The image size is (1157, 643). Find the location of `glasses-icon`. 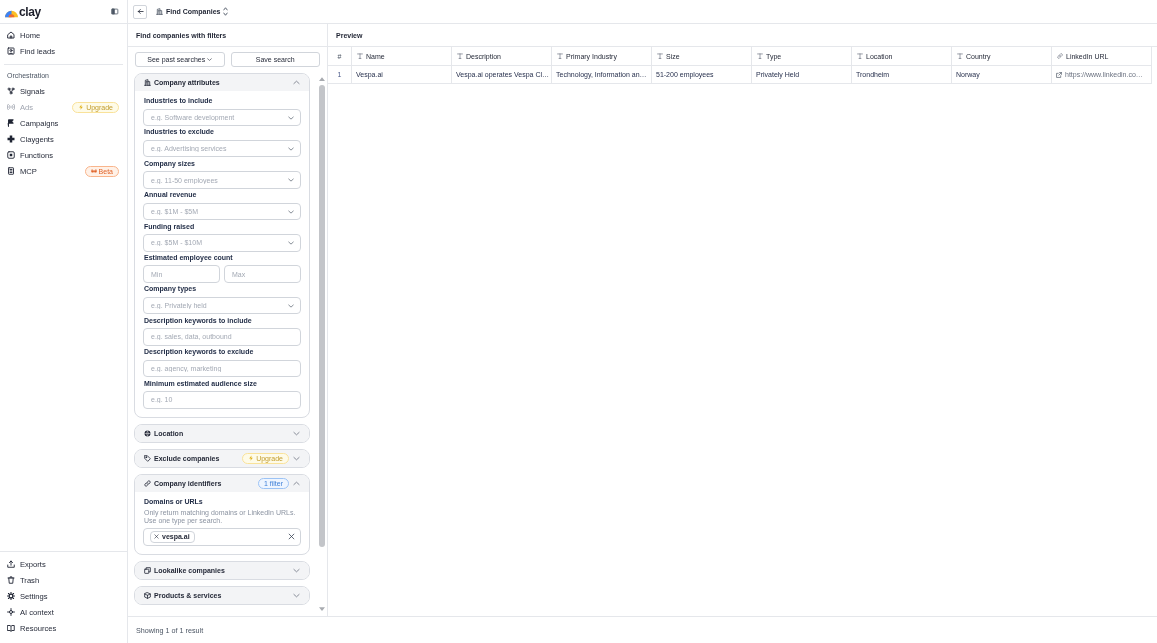

glasses-icon is located at coordinates (93, 171).